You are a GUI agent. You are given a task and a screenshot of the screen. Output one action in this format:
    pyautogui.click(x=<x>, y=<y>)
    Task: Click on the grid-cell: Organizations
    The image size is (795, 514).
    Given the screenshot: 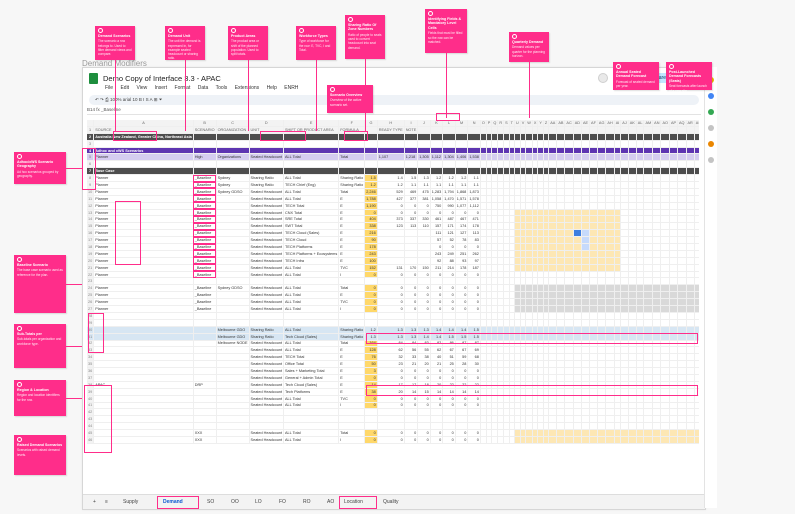 What is the action you would take?
    pyautogui.click(x=233, y=157)
    